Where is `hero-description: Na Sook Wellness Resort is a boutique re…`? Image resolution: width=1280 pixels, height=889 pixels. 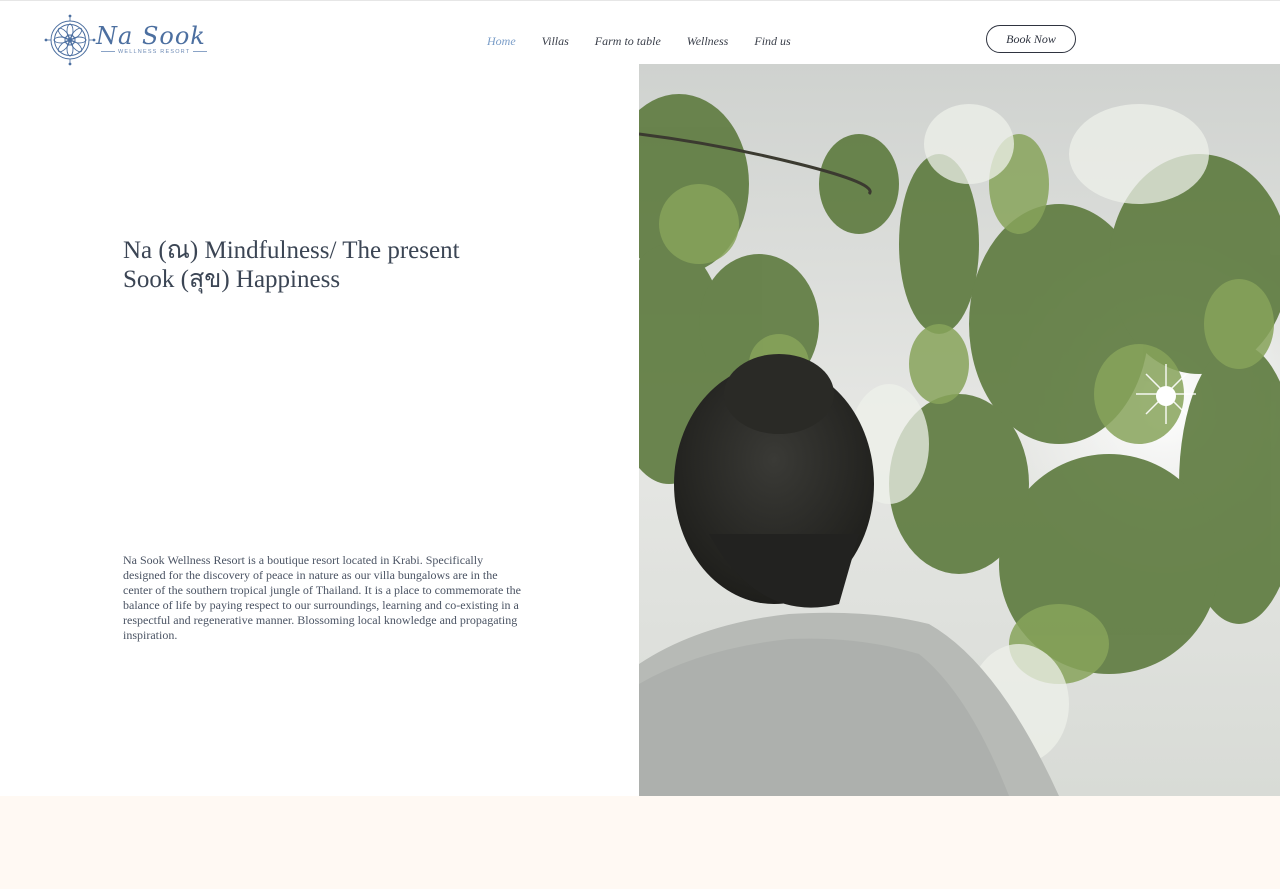
hero-description: Na Sook Wellness Resort is a boutique re… is located at coordinates (322, 597).